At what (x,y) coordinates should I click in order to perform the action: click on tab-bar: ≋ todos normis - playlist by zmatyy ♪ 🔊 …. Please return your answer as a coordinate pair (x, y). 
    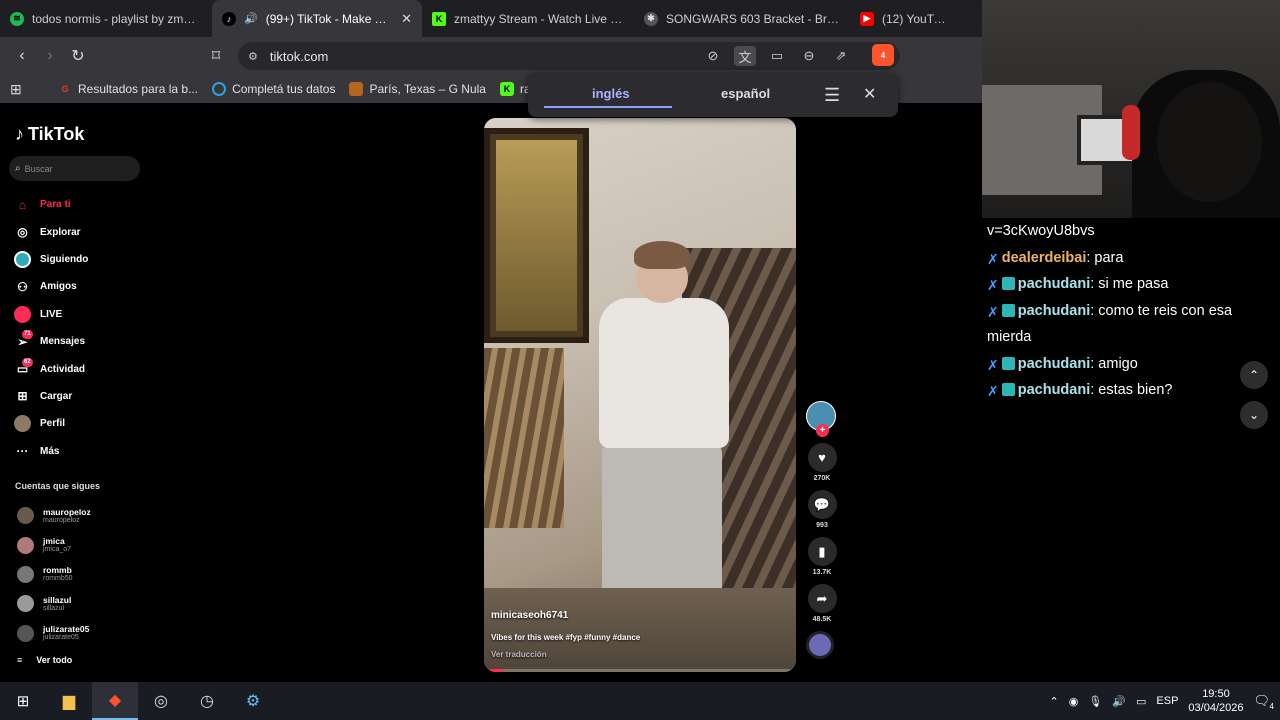
    Looking at the image, I should click on (491, 18).